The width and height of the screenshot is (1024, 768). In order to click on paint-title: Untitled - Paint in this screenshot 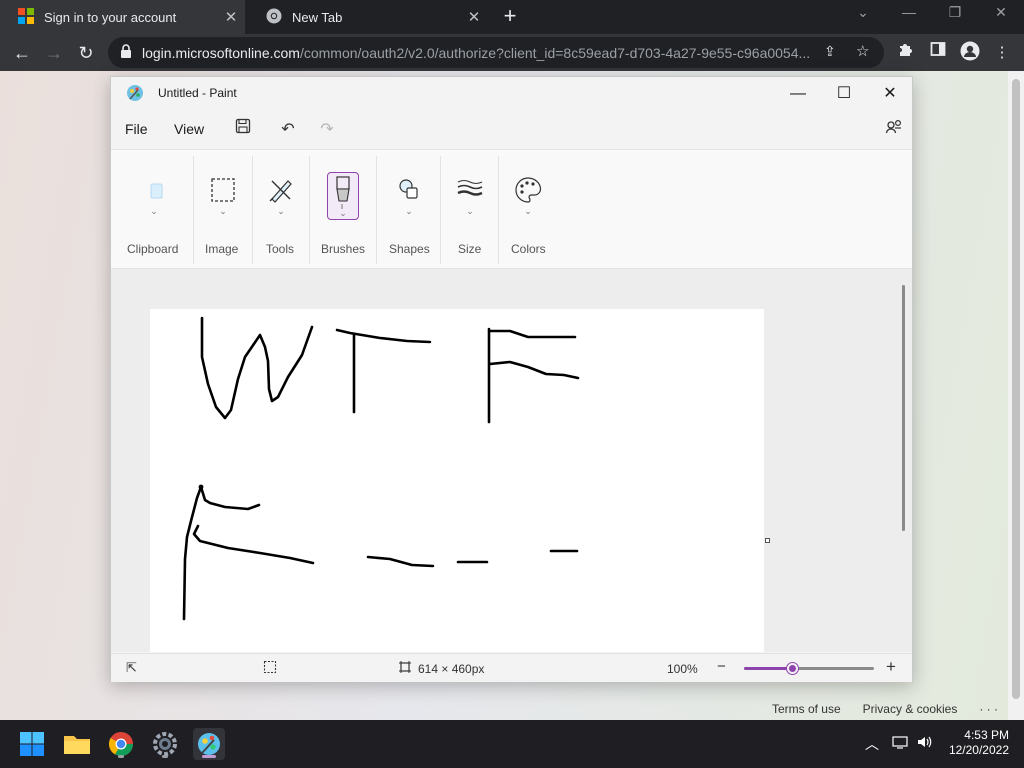, I will do `click(197, 93)`.